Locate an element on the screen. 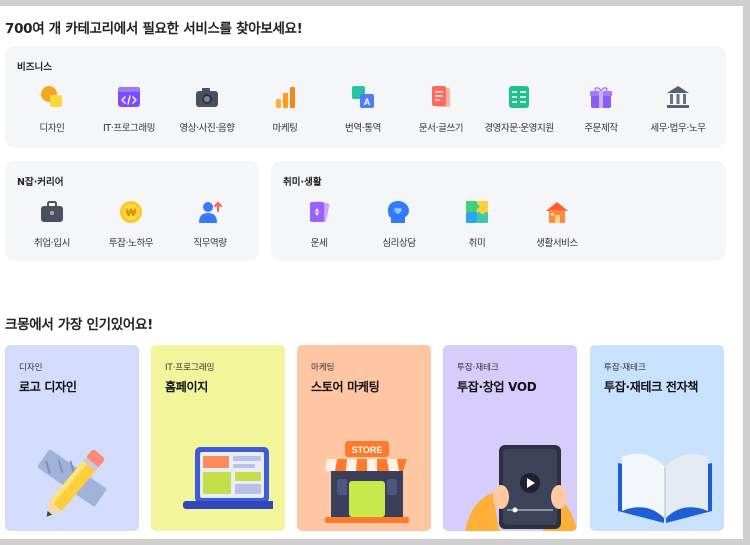  category-label: 직무역량 is located at coordinates (210, 243).